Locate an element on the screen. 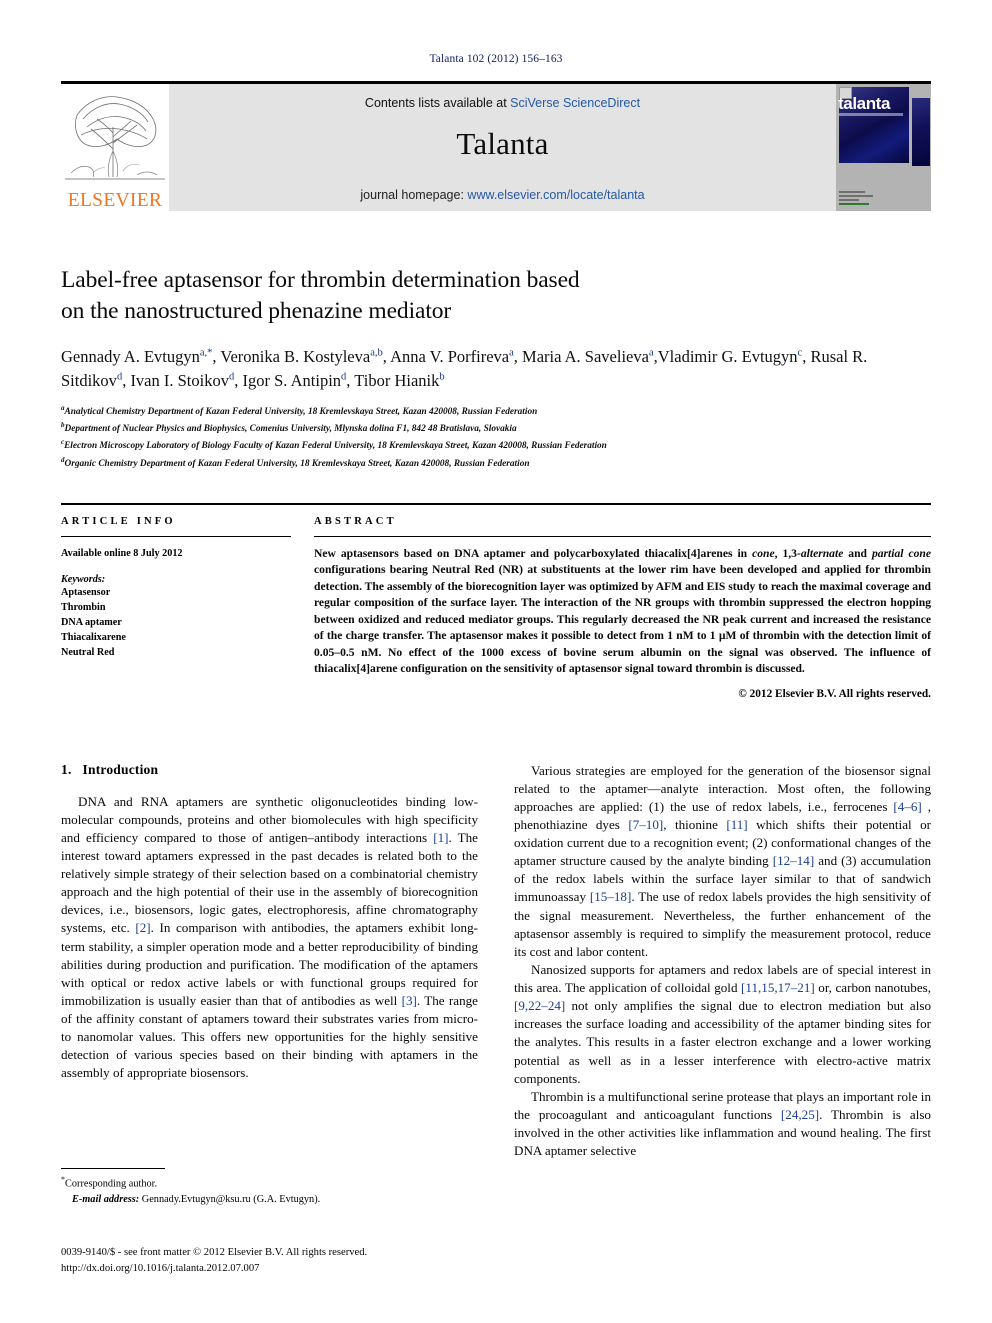  keyword-item: Thrombin is located at coordinates (83, 608).